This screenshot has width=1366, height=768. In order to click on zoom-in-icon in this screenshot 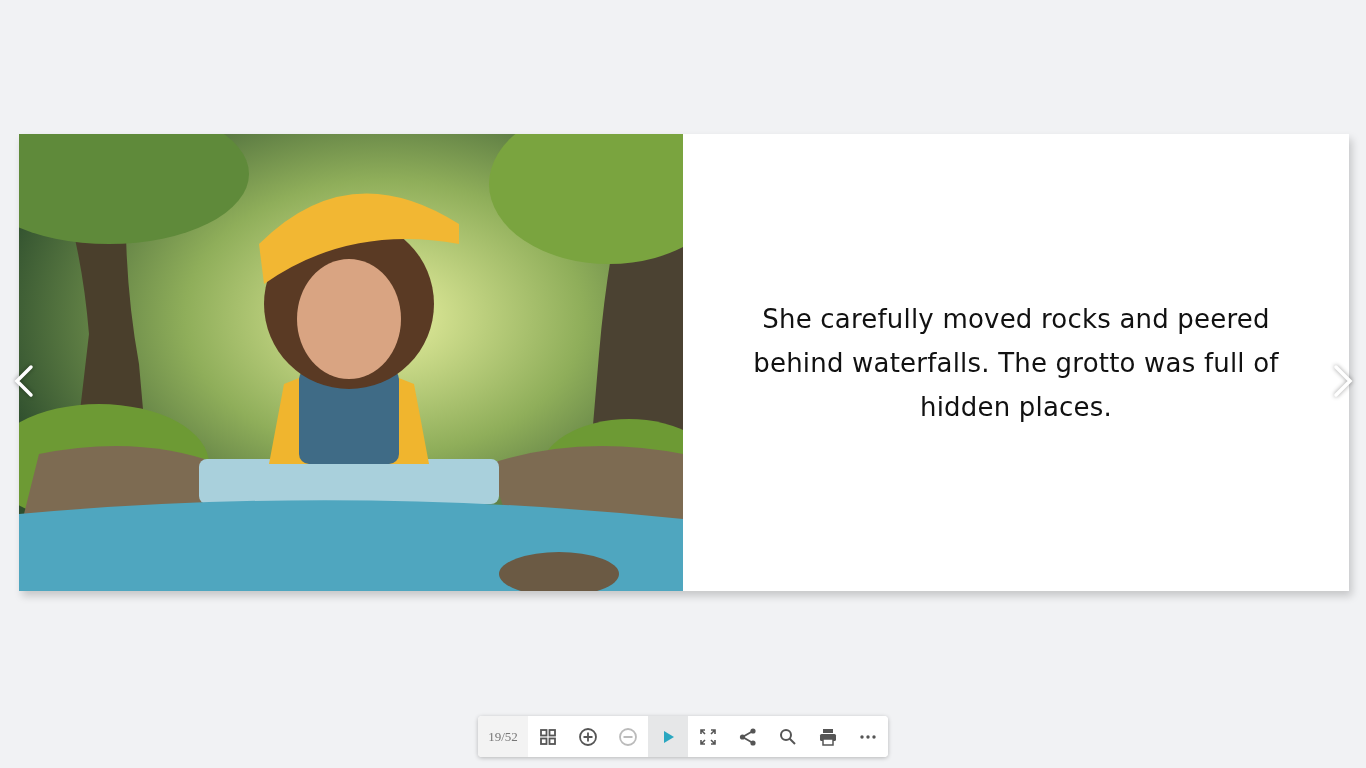, I will do `click(588, 736)`.